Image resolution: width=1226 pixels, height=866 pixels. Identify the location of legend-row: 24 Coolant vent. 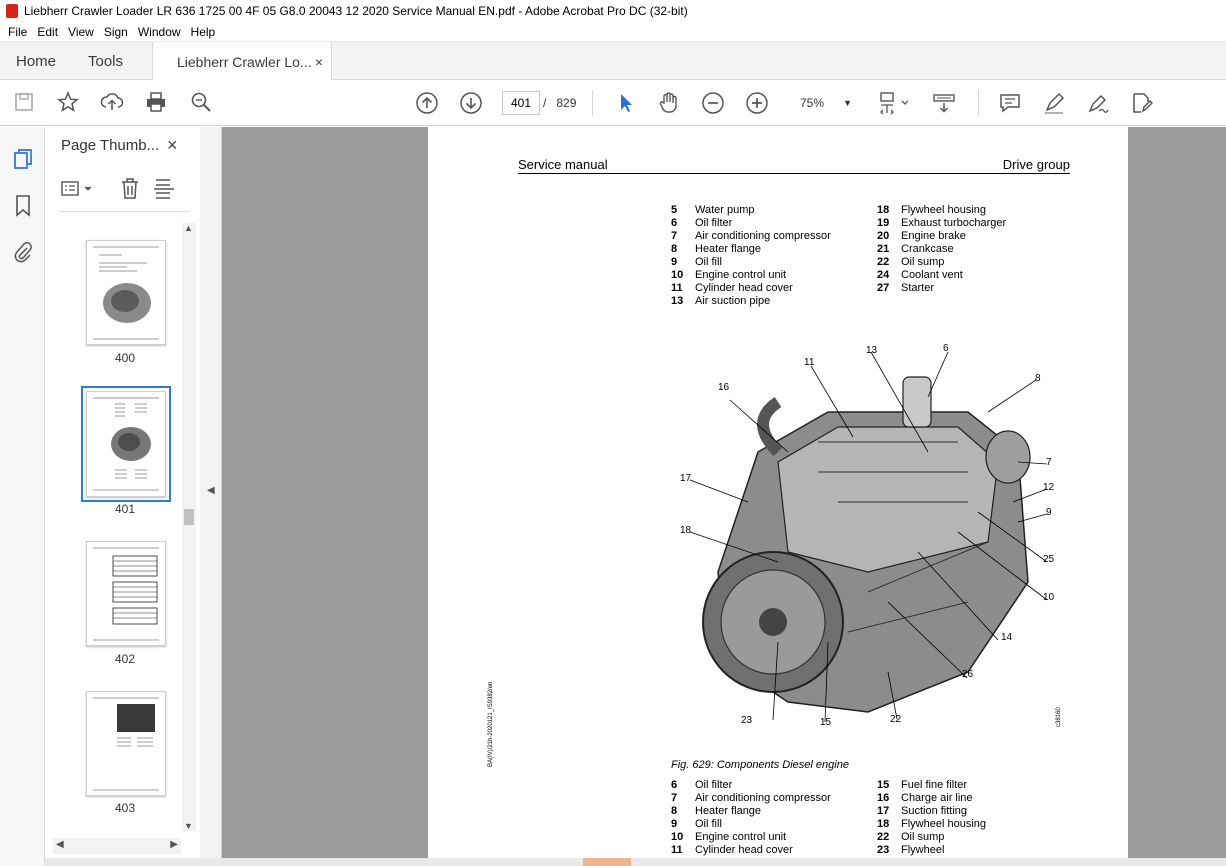
(920, 275).